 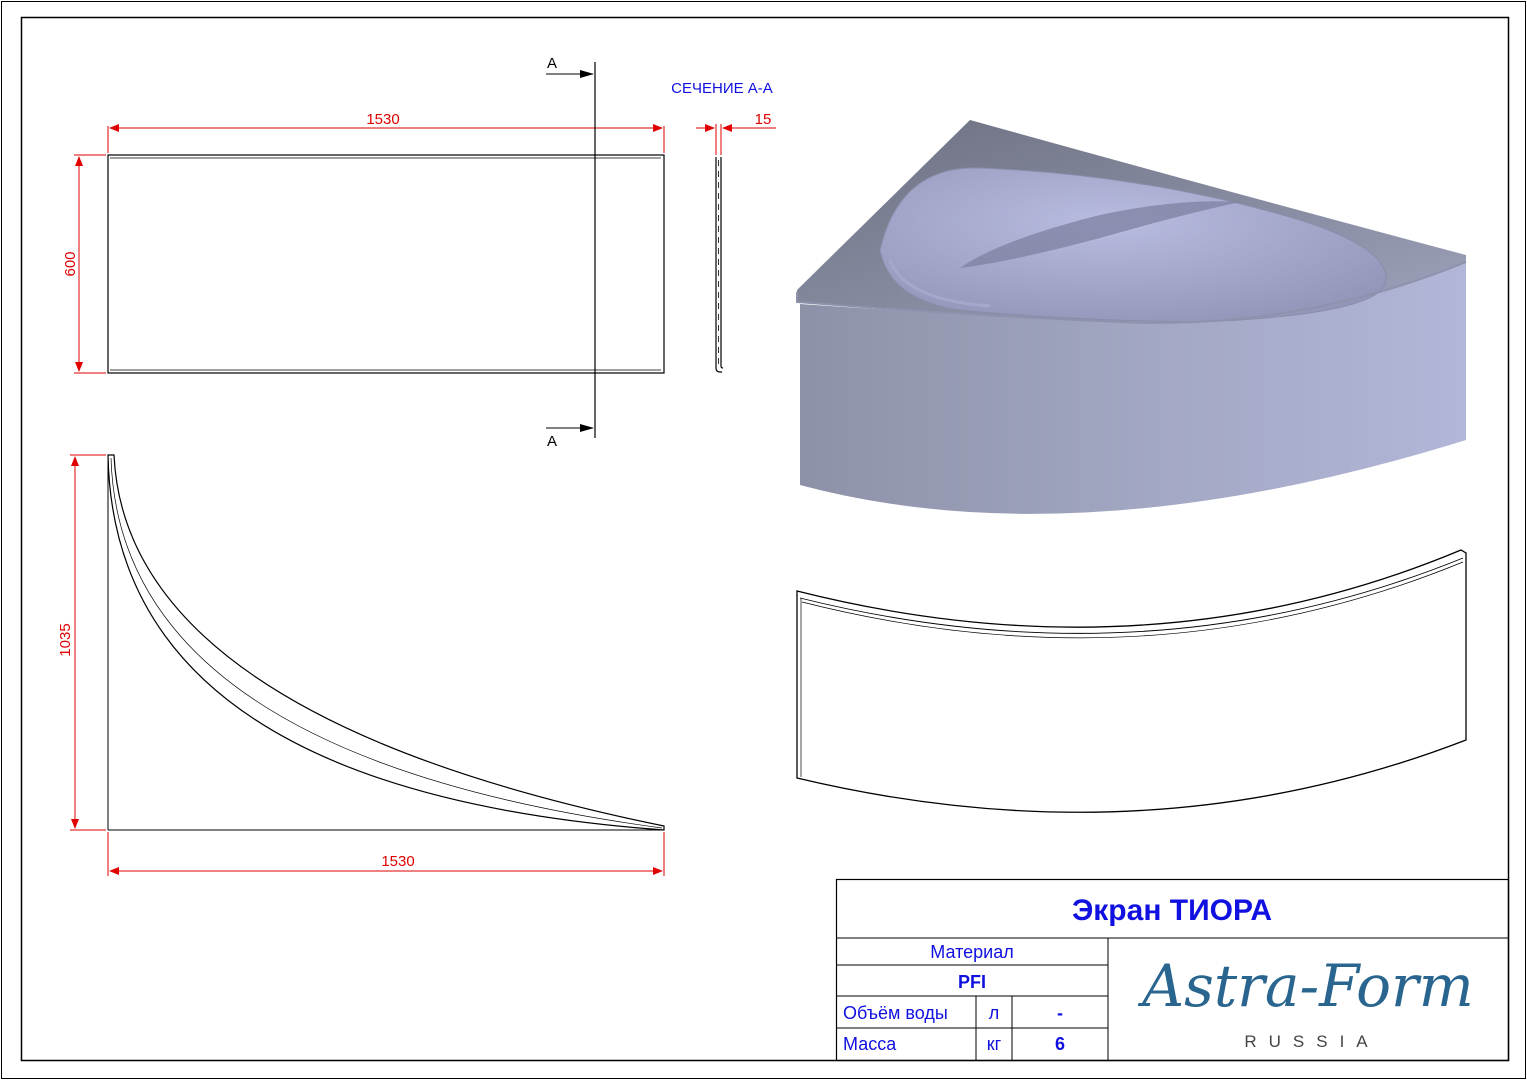 What do you see at coordinates (552, 63) in the screenshot?
I see `cut-marker-top: A` at bounding box center [552, 63].